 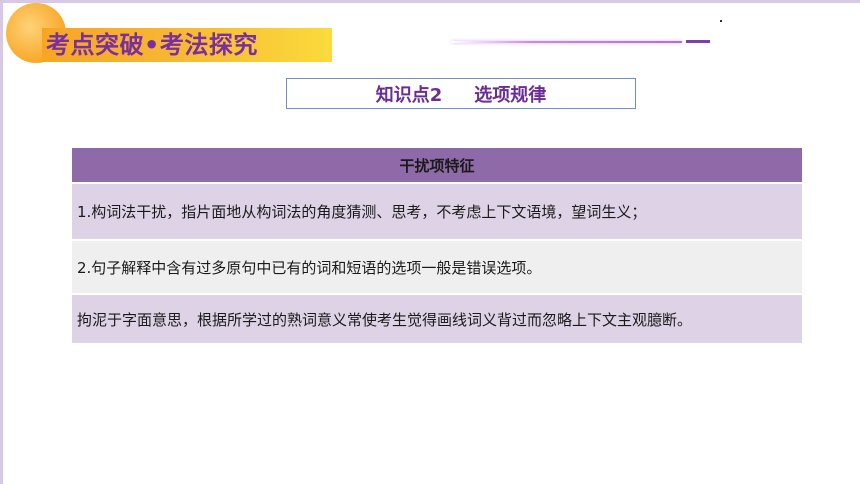 I want to click on table-header-label: 干扰项特征, so click(x=437, y=165).